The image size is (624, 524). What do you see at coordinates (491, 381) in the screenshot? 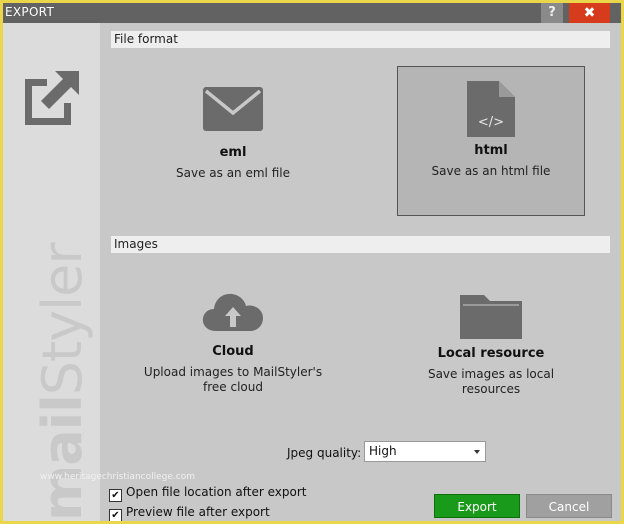
I see `option-local-desc: Save images as local resources` at bounding box center [491, 381].